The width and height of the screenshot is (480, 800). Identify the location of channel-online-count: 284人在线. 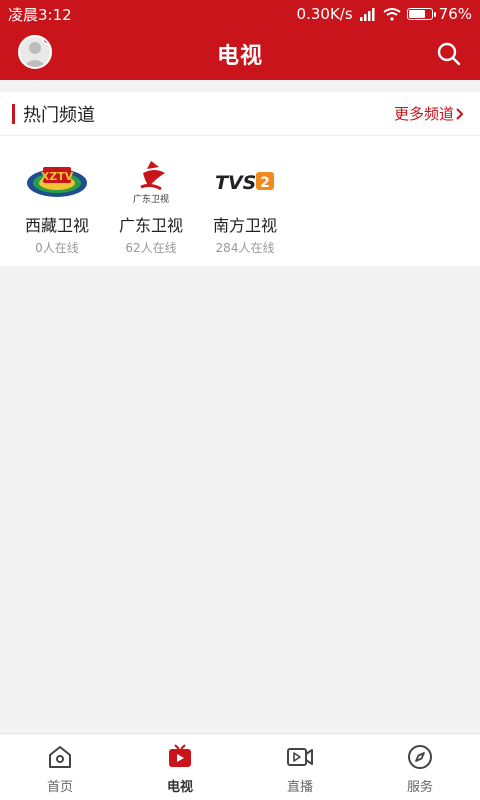
(245, 248).